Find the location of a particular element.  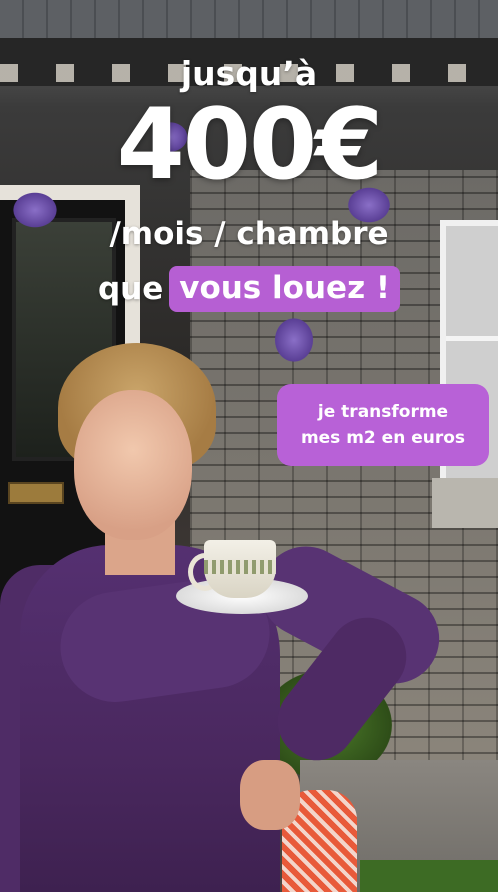

letterbox is located at coordinates (36, 493).